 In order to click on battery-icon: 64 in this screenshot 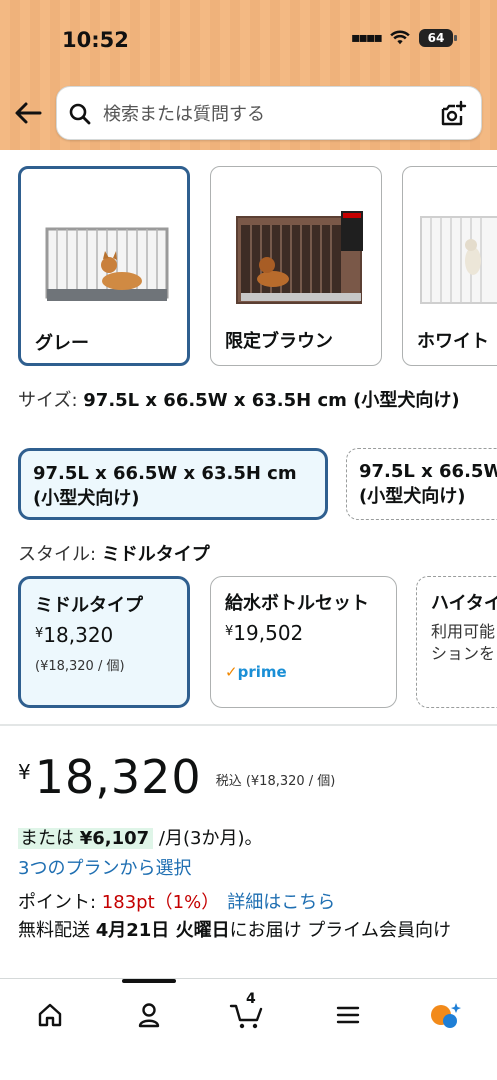, I will do `click(438, 38)`.